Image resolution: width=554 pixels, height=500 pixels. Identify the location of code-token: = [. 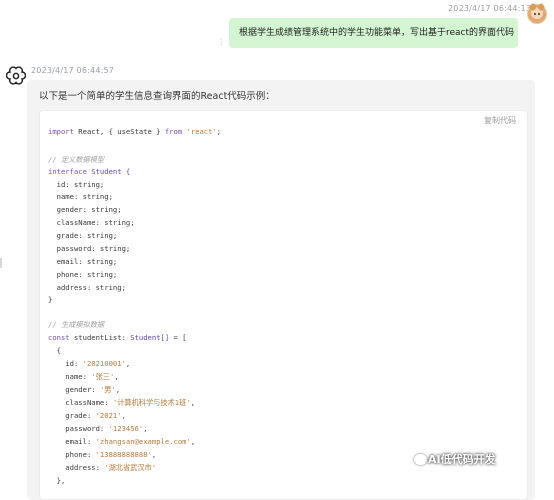
(178, 337).